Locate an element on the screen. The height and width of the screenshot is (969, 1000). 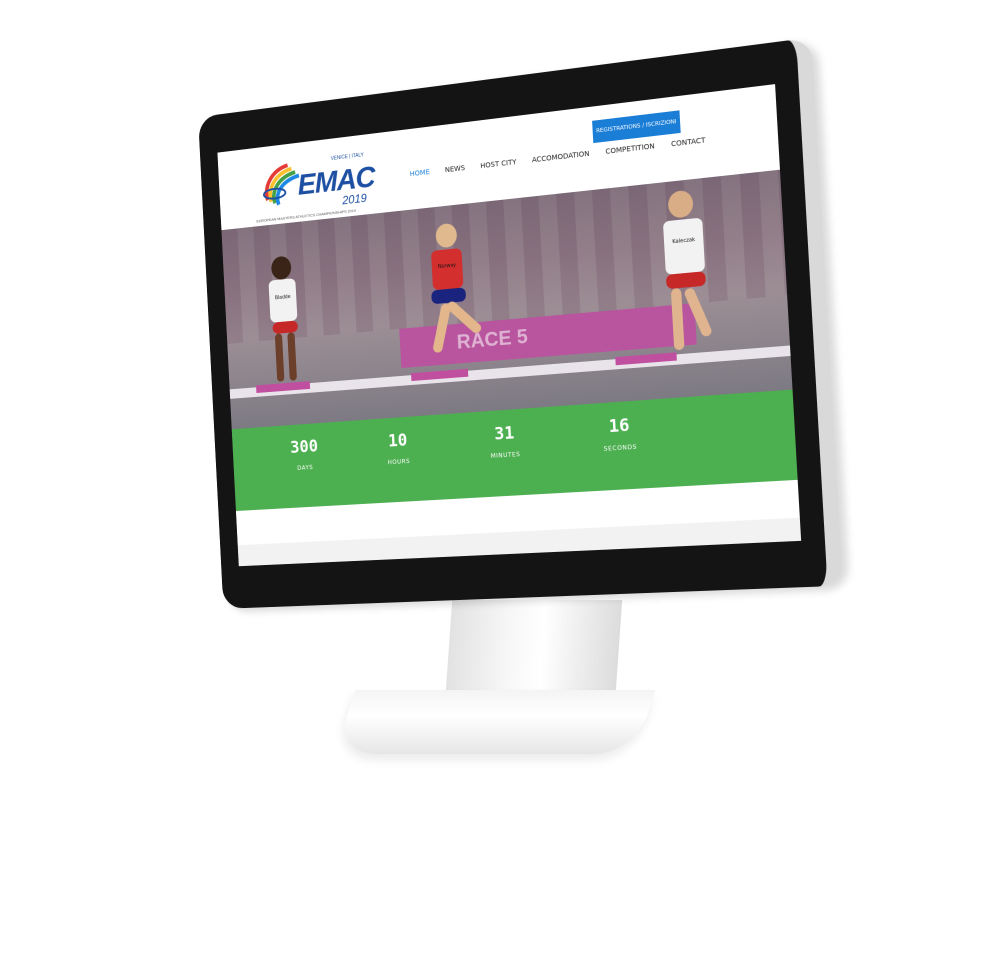
logo-year: 2019 is located at coordinates (354, 199).